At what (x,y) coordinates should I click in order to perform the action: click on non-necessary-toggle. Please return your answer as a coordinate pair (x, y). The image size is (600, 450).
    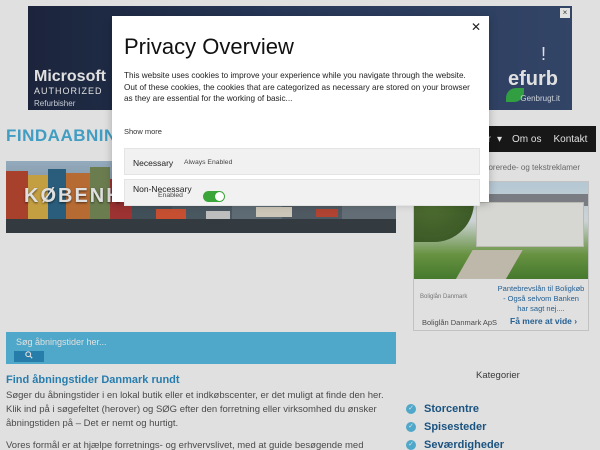
    Looking at the image, I should click on (214, 196).